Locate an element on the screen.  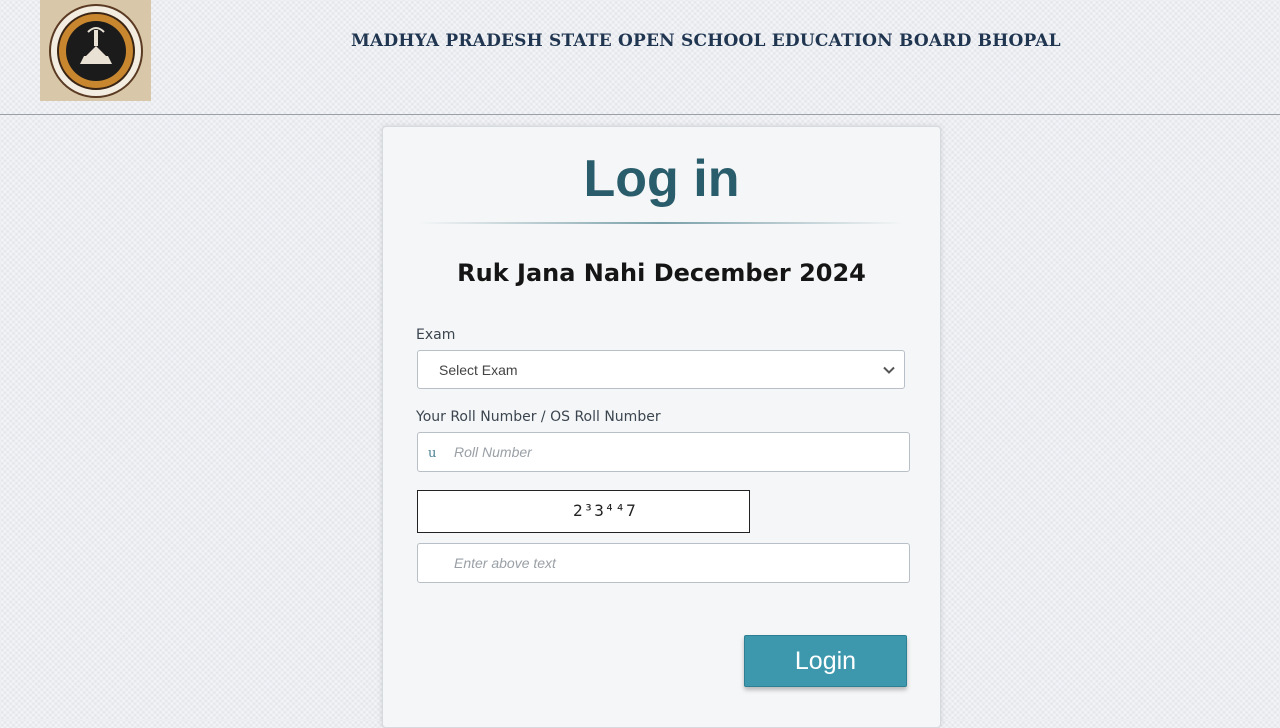
user-icon: u is located at coordinates (432, 453).